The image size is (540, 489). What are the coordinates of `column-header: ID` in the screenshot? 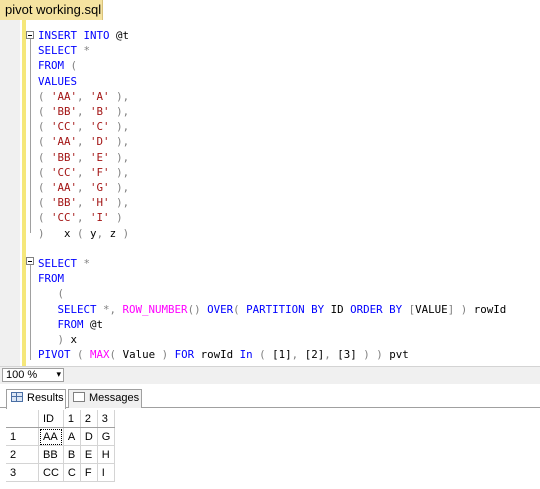 It's located at (51, 419).